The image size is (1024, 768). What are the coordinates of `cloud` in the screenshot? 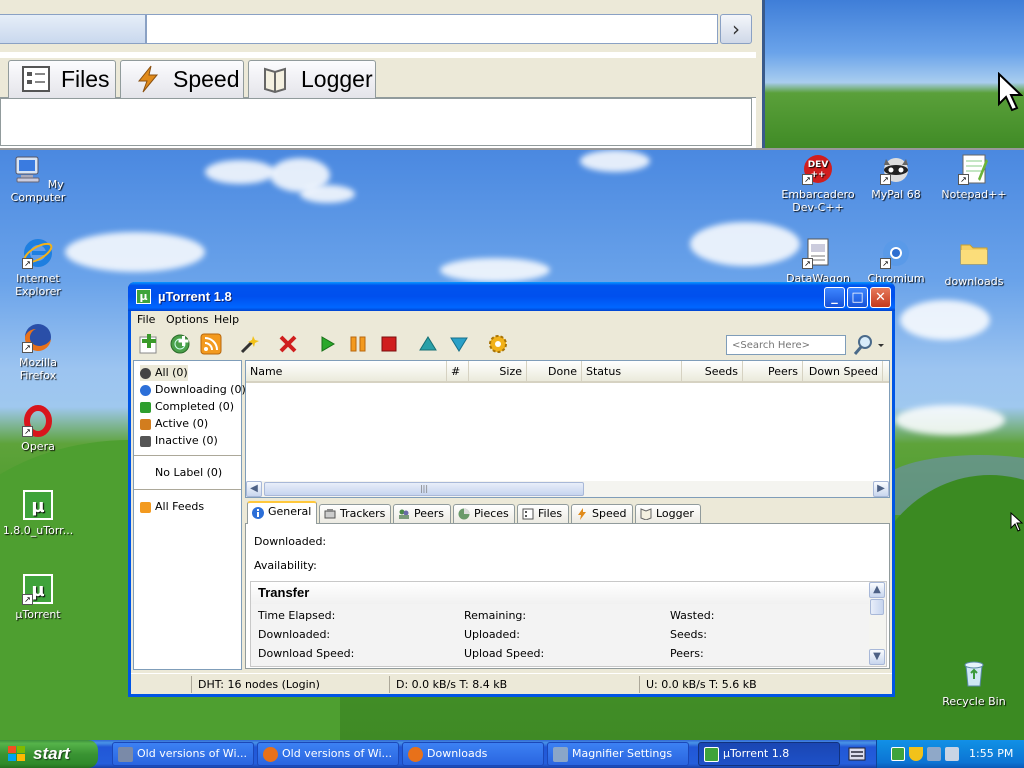 It's located at (495, 270).